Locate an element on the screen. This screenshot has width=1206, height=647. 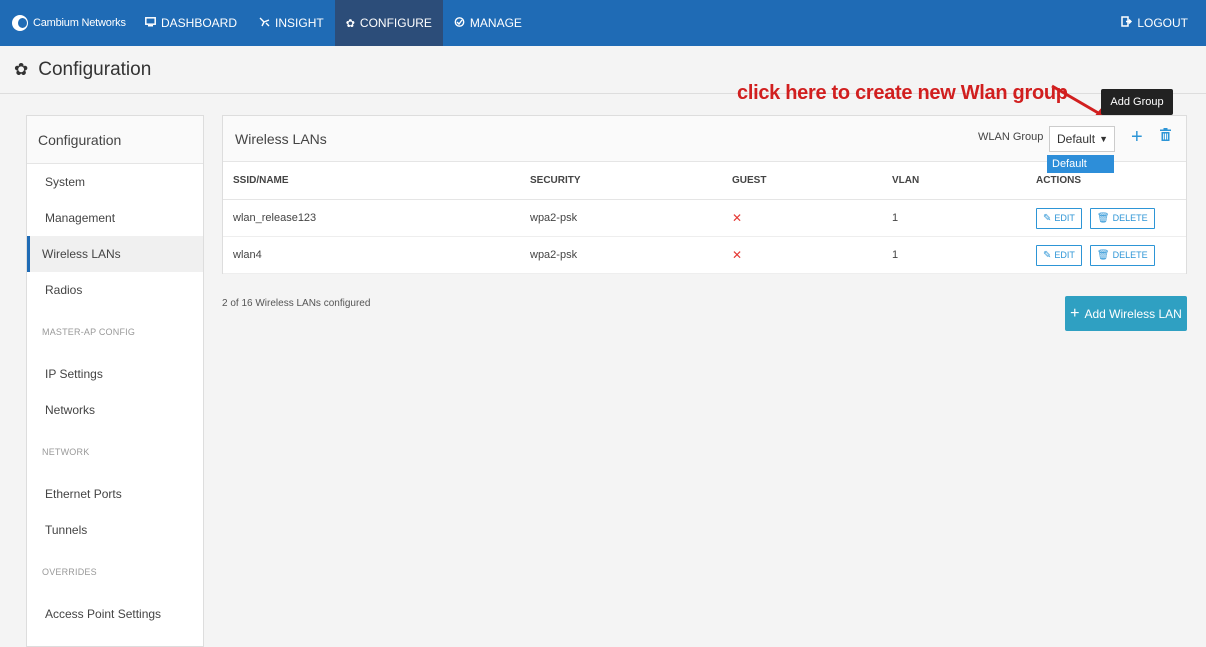
wlan-group-label: WLAN Group is located at coordinates (1011, 137).